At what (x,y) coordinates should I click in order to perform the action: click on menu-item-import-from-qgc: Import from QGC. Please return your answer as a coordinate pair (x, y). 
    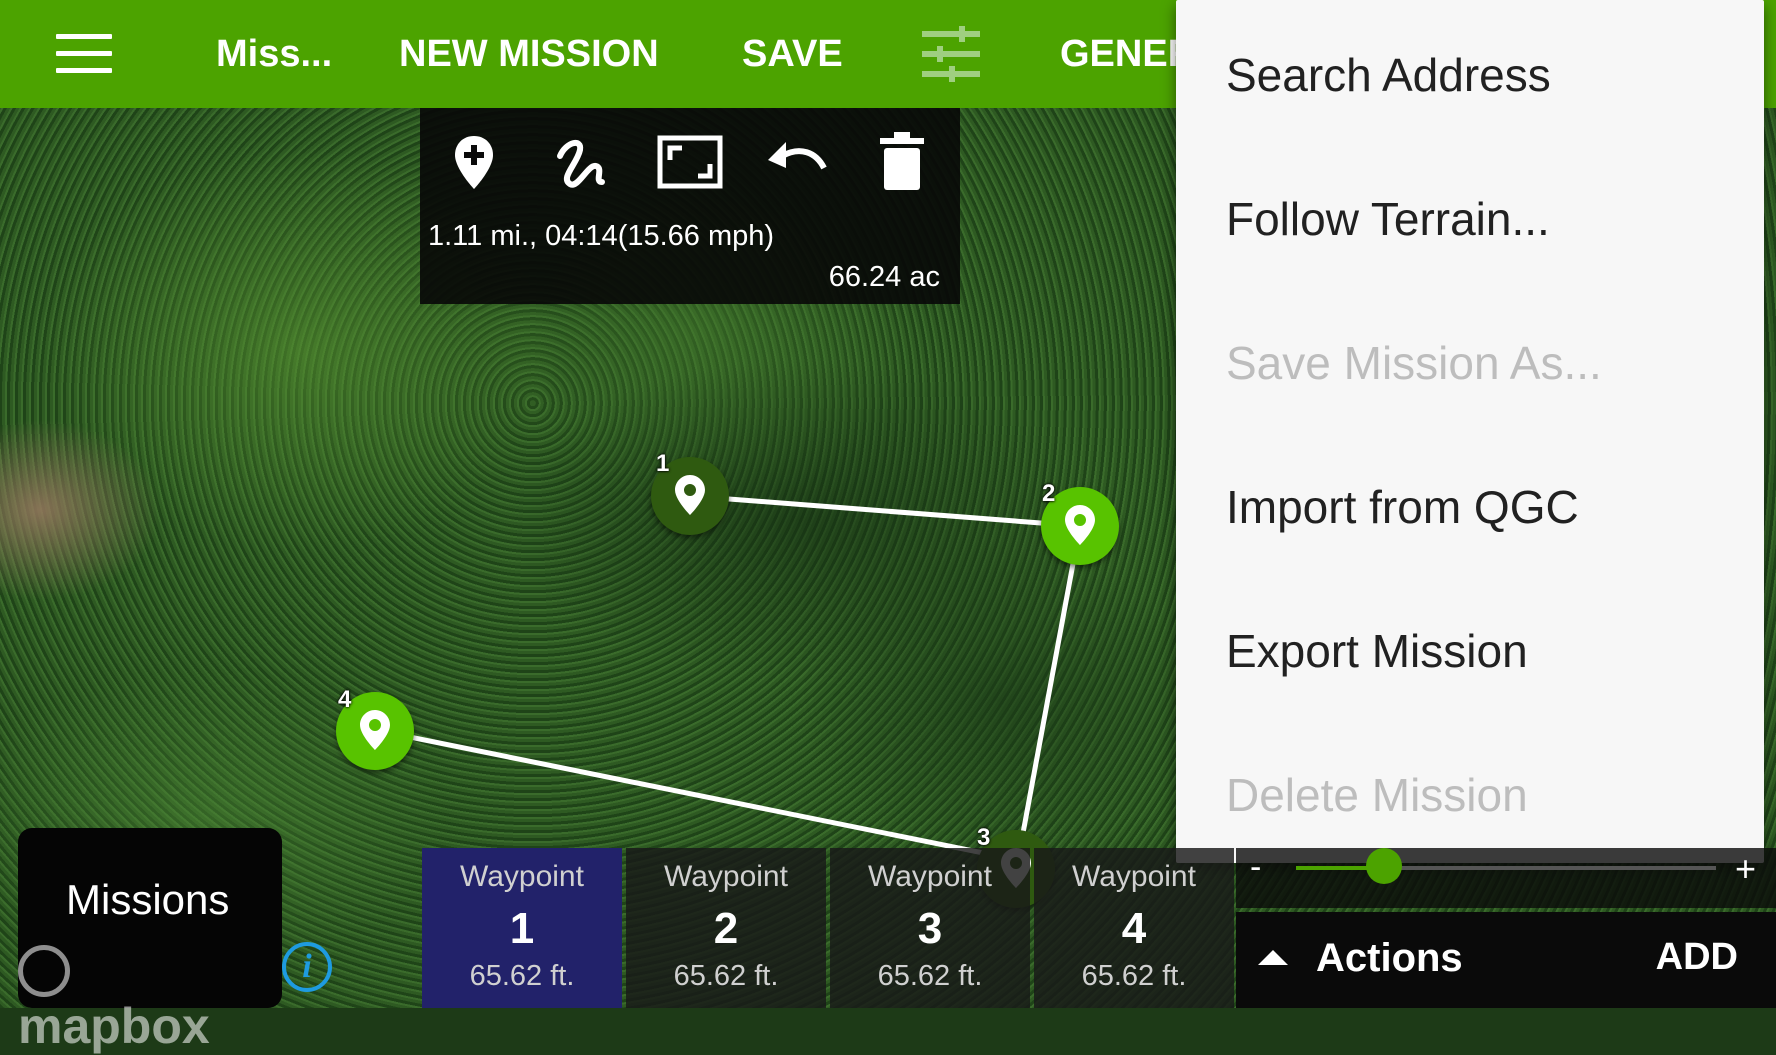
    Looking at the image, I should click on (1402, 507).